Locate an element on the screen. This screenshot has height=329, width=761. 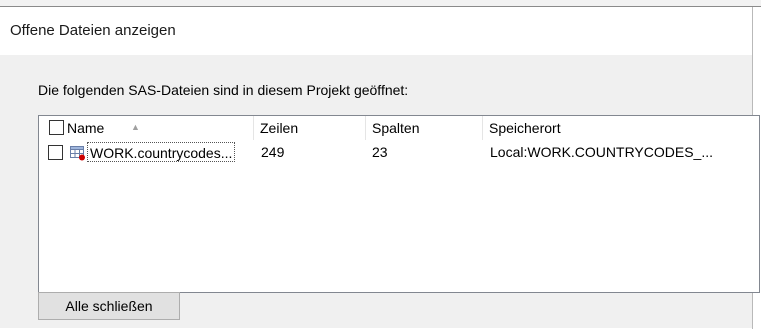
column-header-rows: Zeilen is located at coordinates (310, 128).